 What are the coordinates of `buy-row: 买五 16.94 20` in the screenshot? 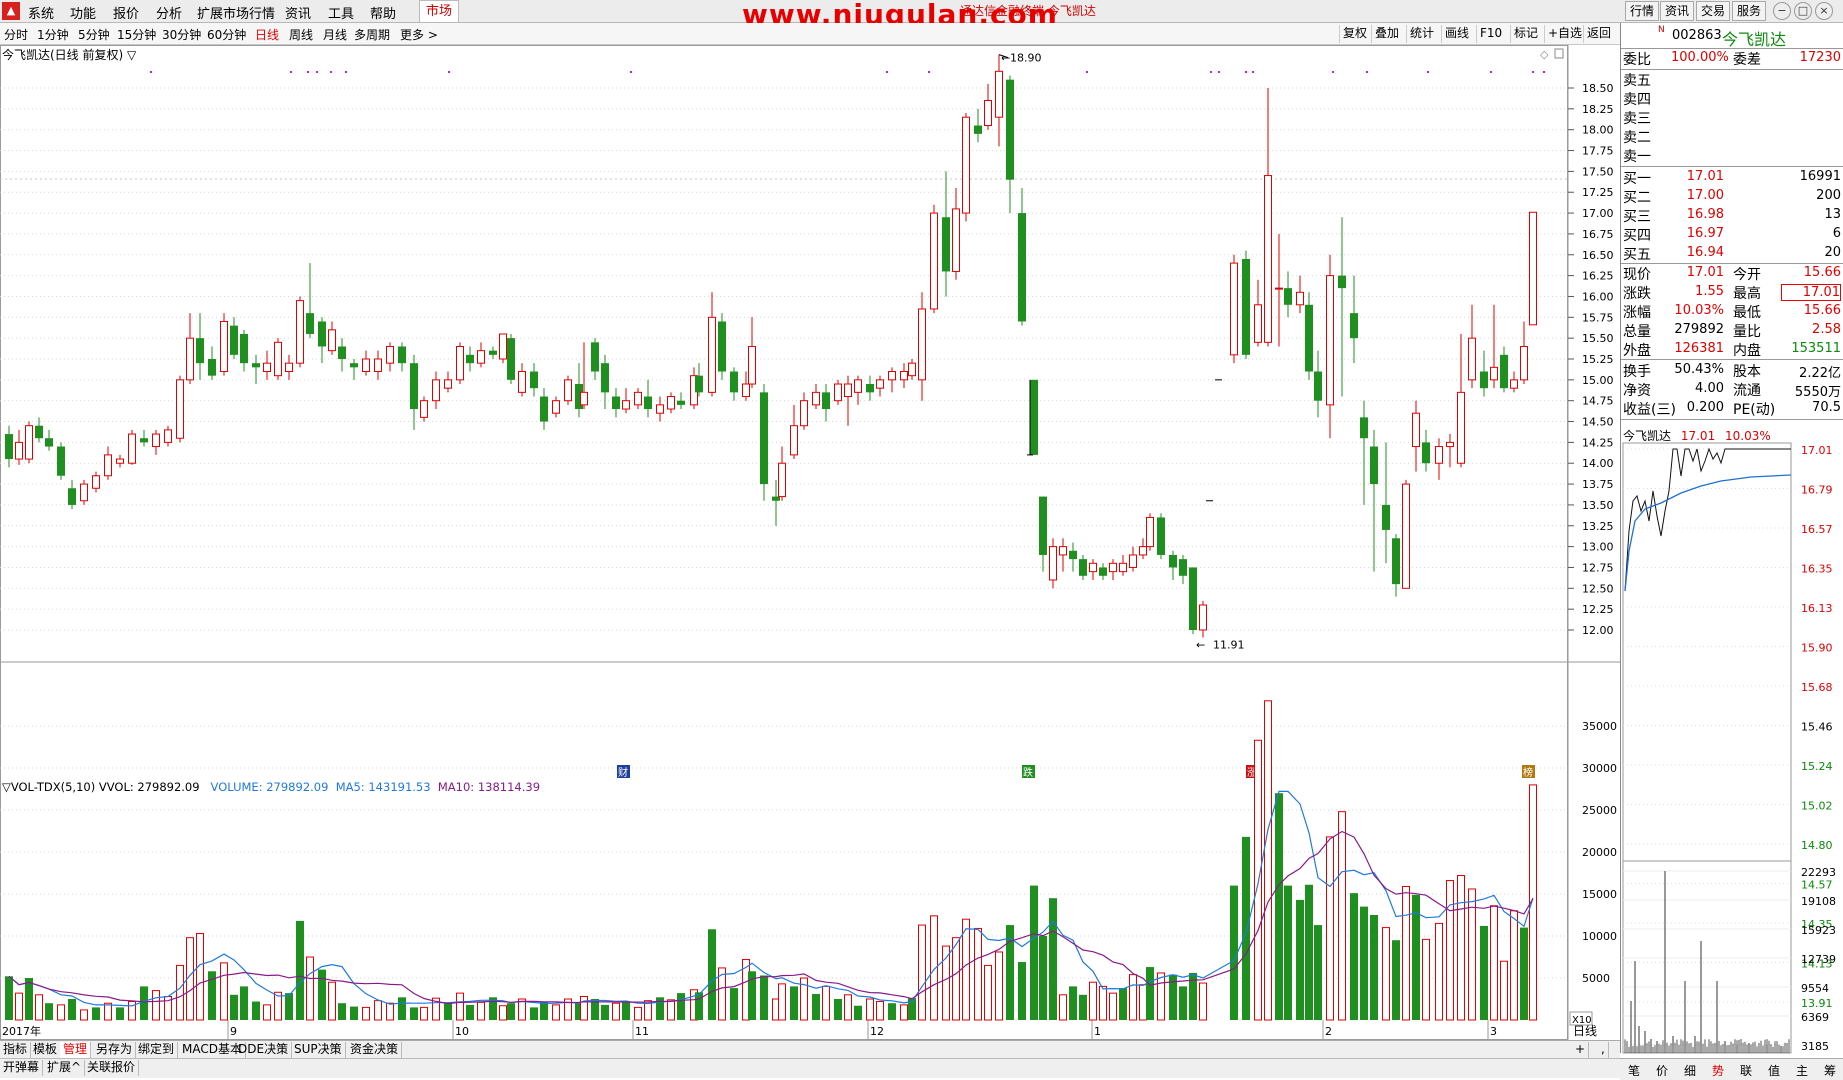 It's located at (1732, 253).